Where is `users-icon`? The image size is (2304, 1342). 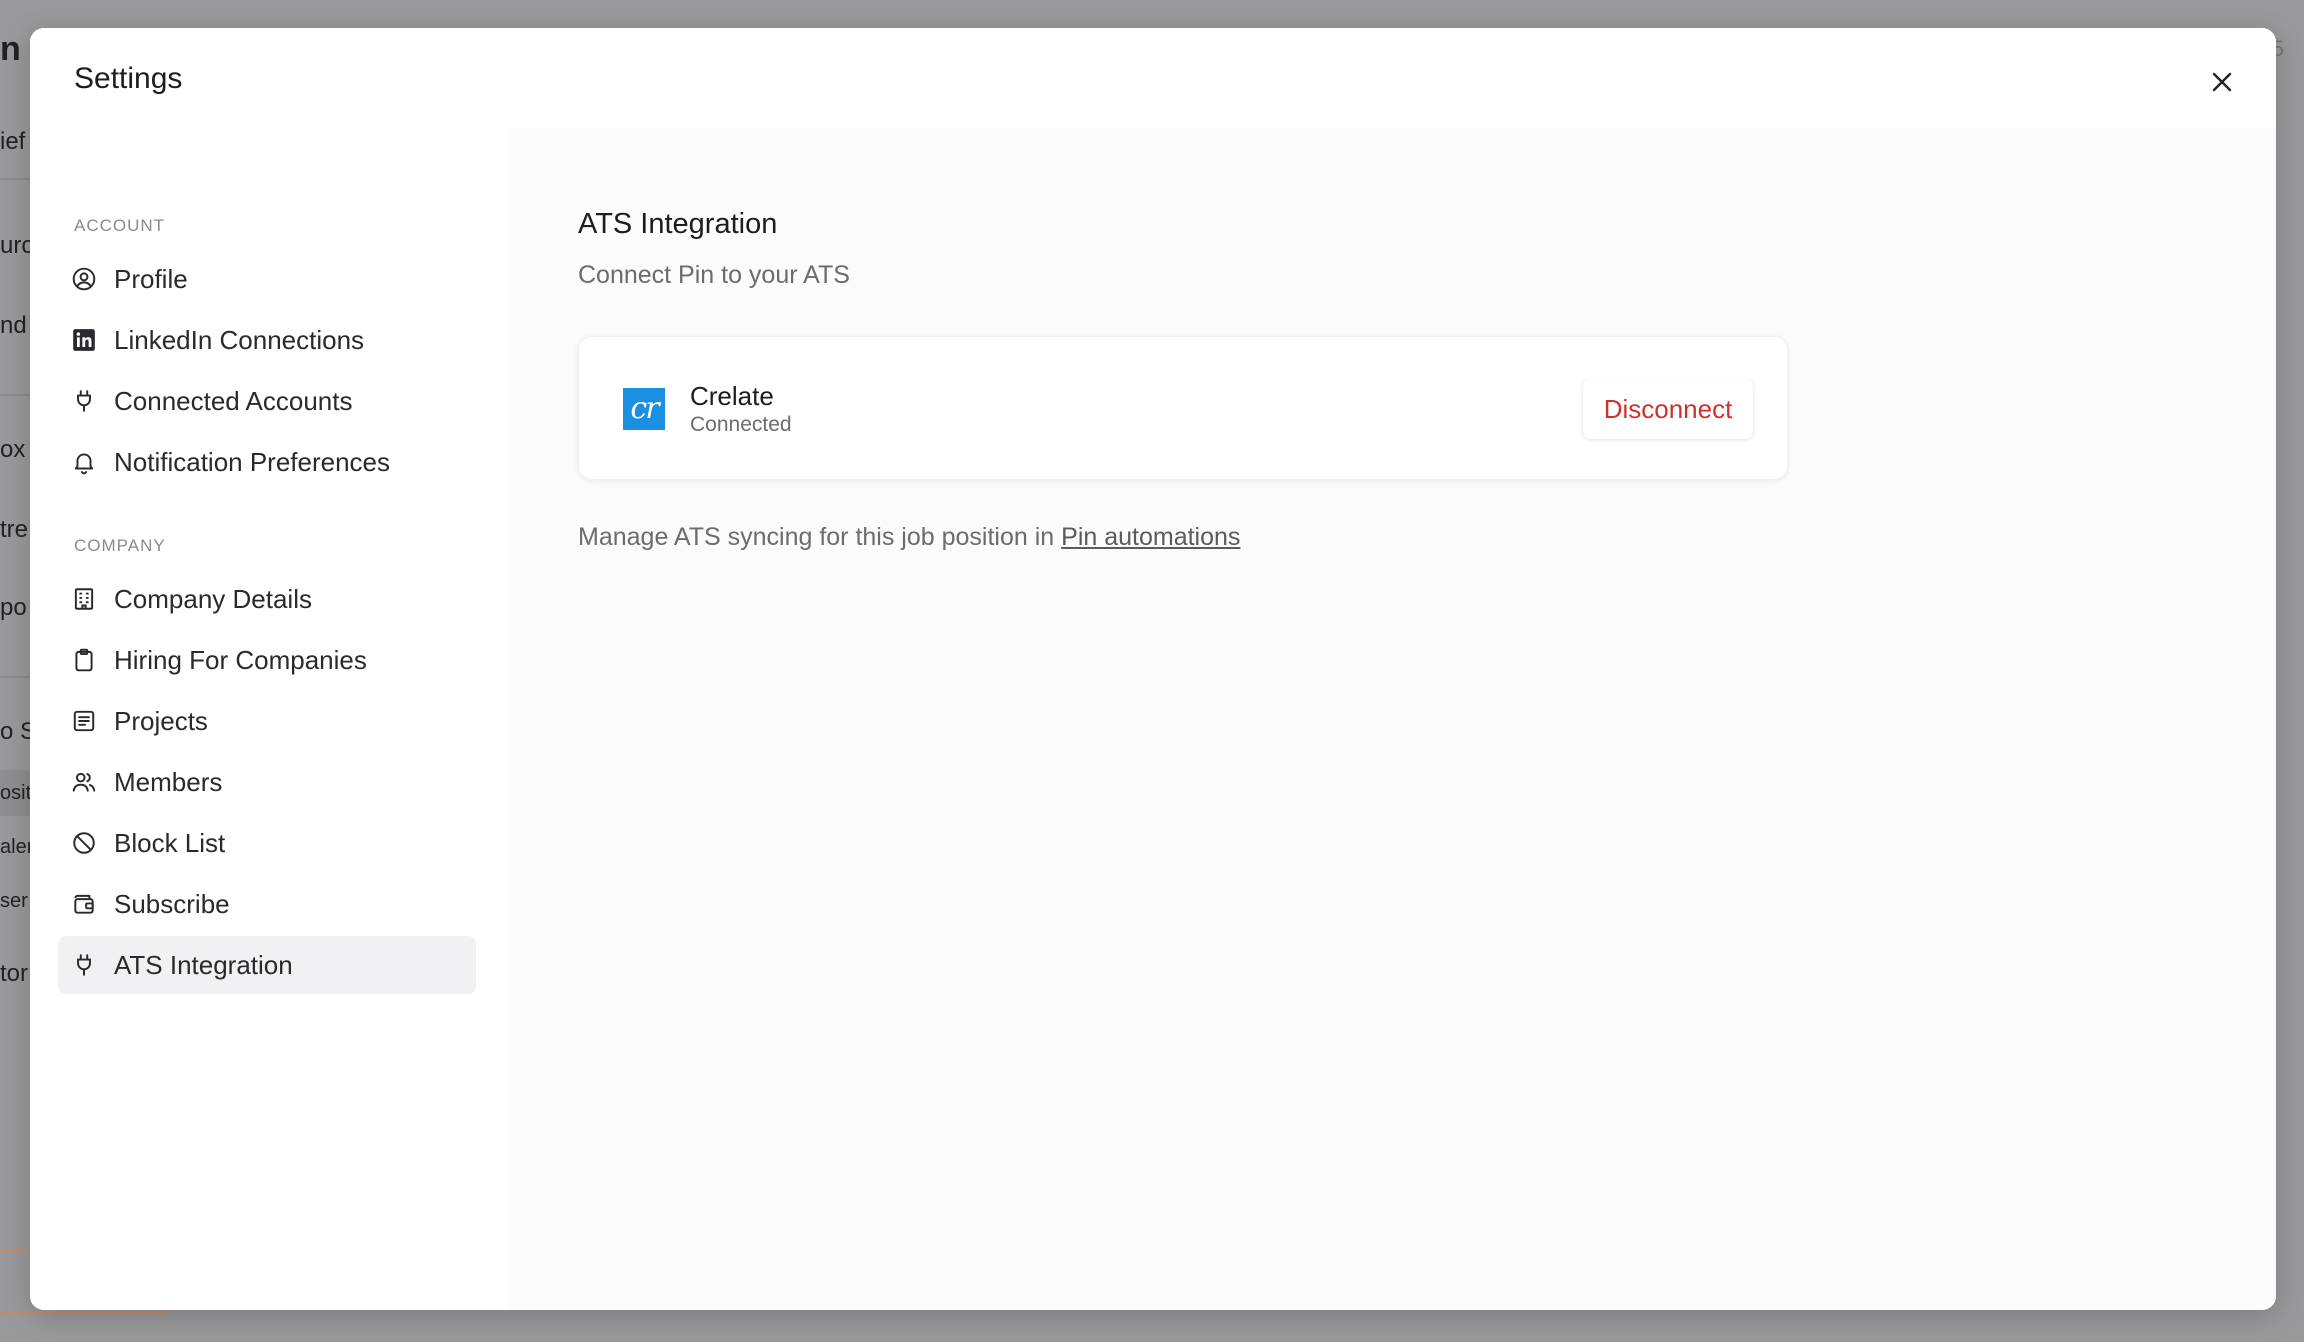 users-icon is located at coordinates (84, 782).